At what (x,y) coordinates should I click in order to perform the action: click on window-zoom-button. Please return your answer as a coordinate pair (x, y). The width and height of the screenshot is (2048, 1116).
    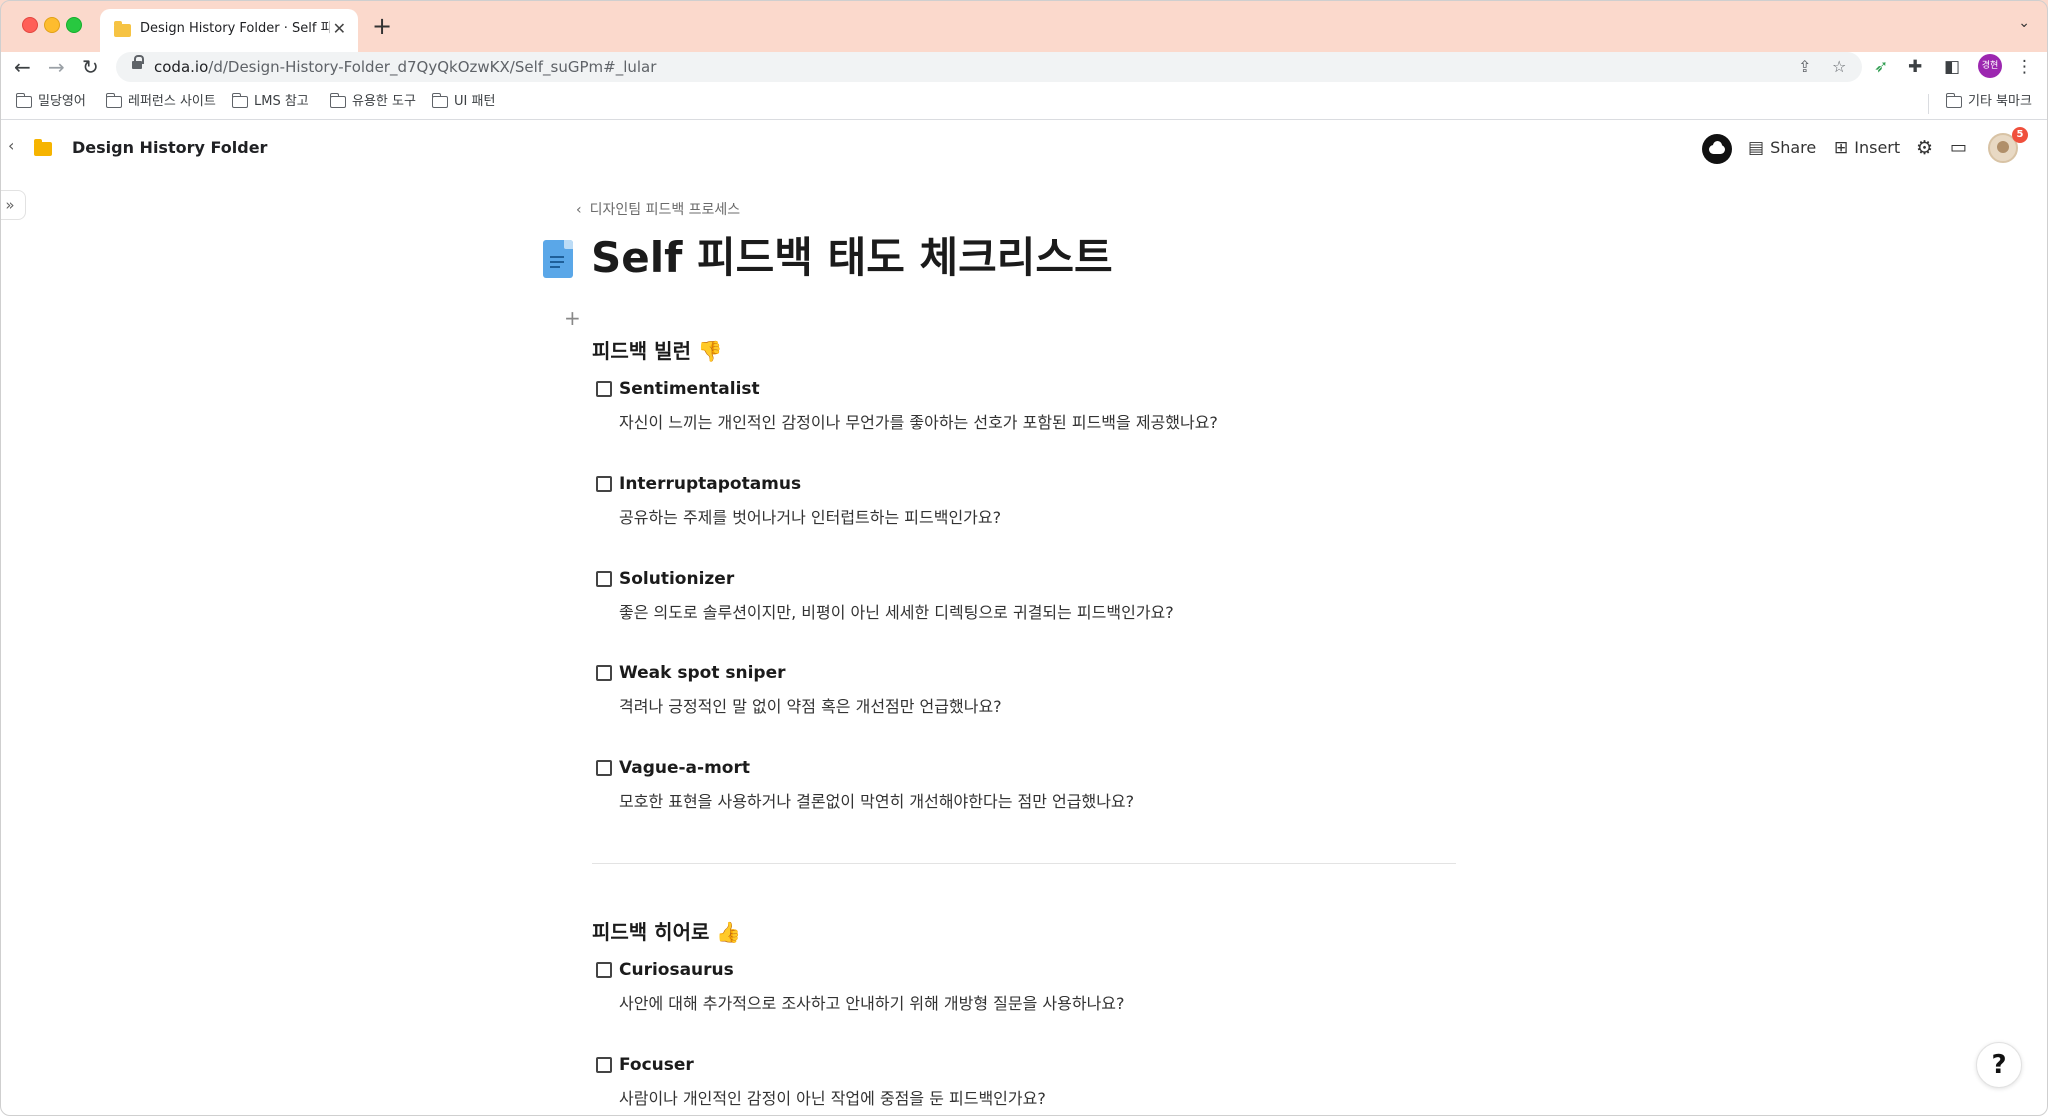
    Looking at the image, I should click on (74, 25).